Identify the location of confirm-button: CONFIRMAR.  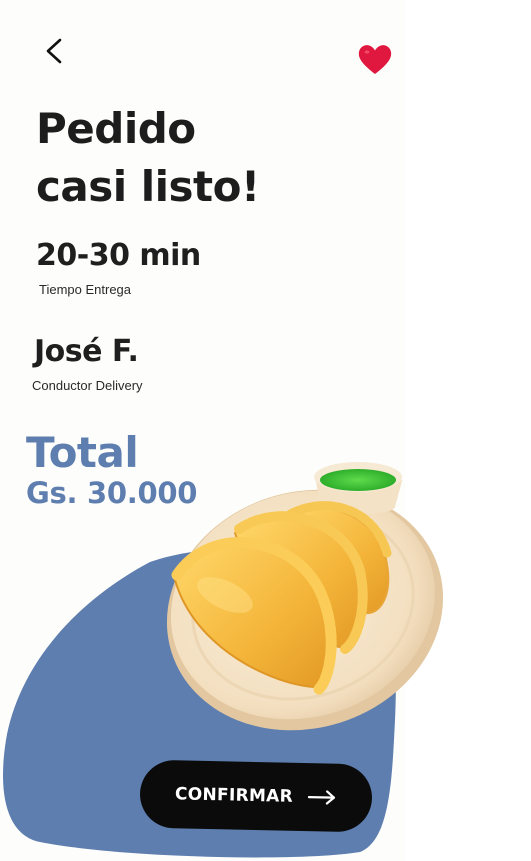
(256, 796).